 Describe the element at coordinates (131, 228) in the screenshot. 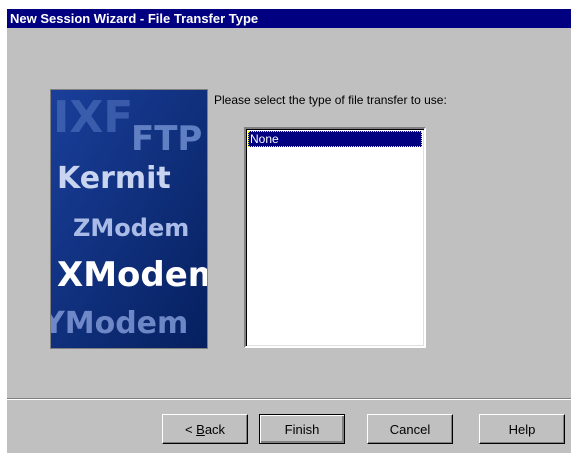

I see `art-word-zmodem: ZModem` at that location.